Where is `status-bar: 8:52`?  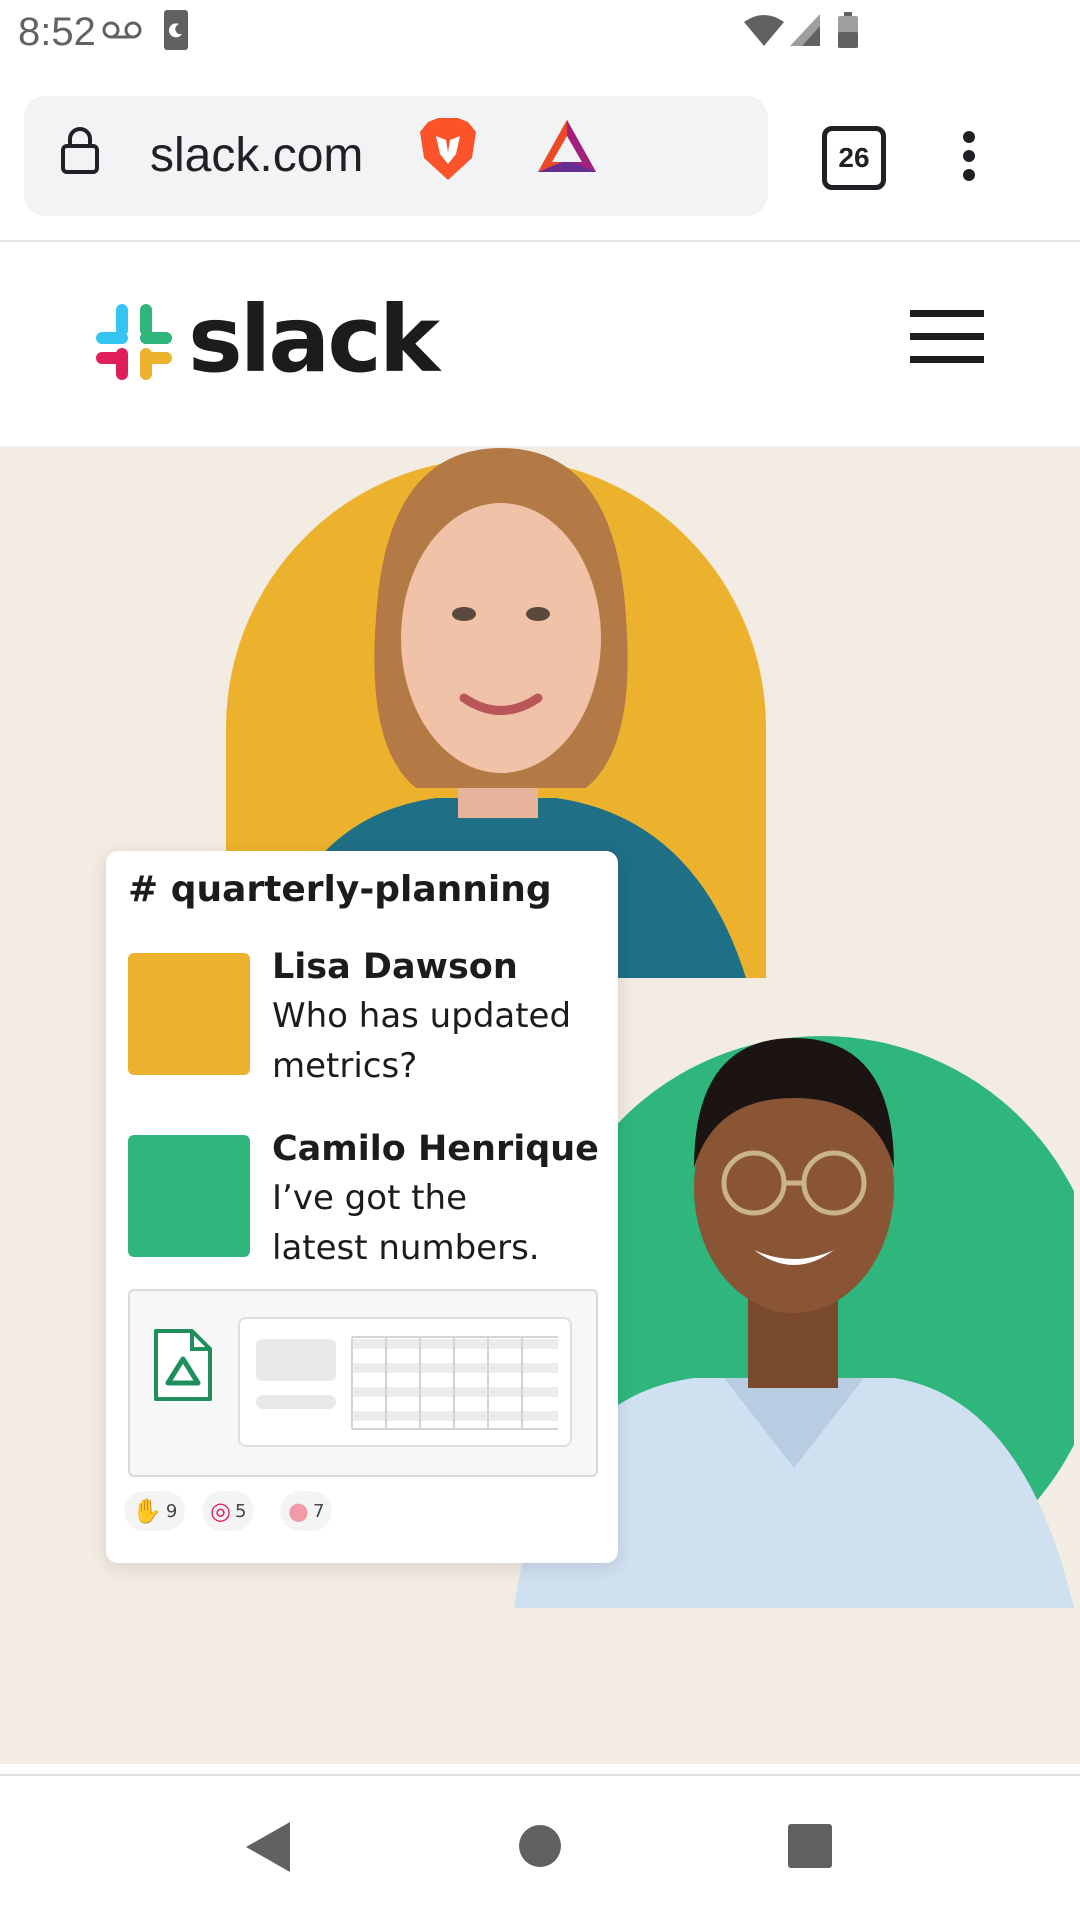 status-bar: 8:52 is located at coordinates (540, 36).